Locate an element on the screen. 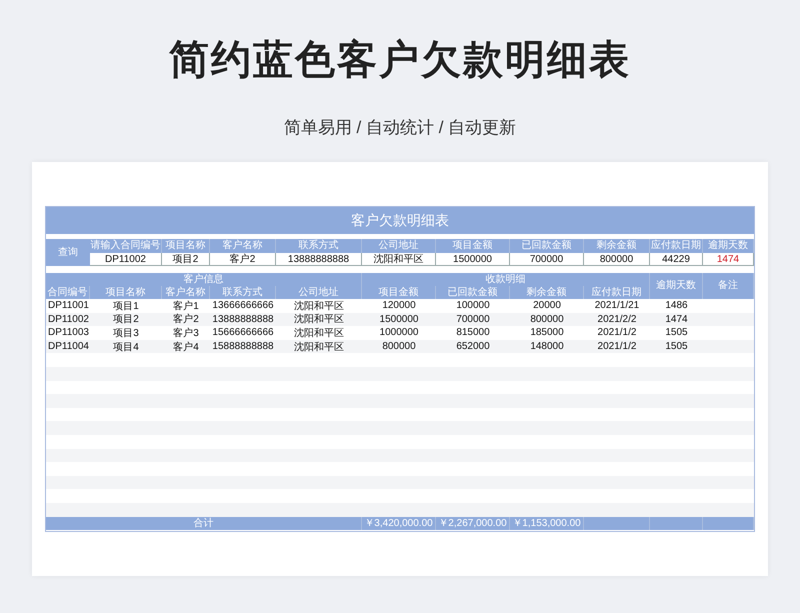 The image size is (800, 613). query-field: DP11002 is located at coordinates (126, 259).